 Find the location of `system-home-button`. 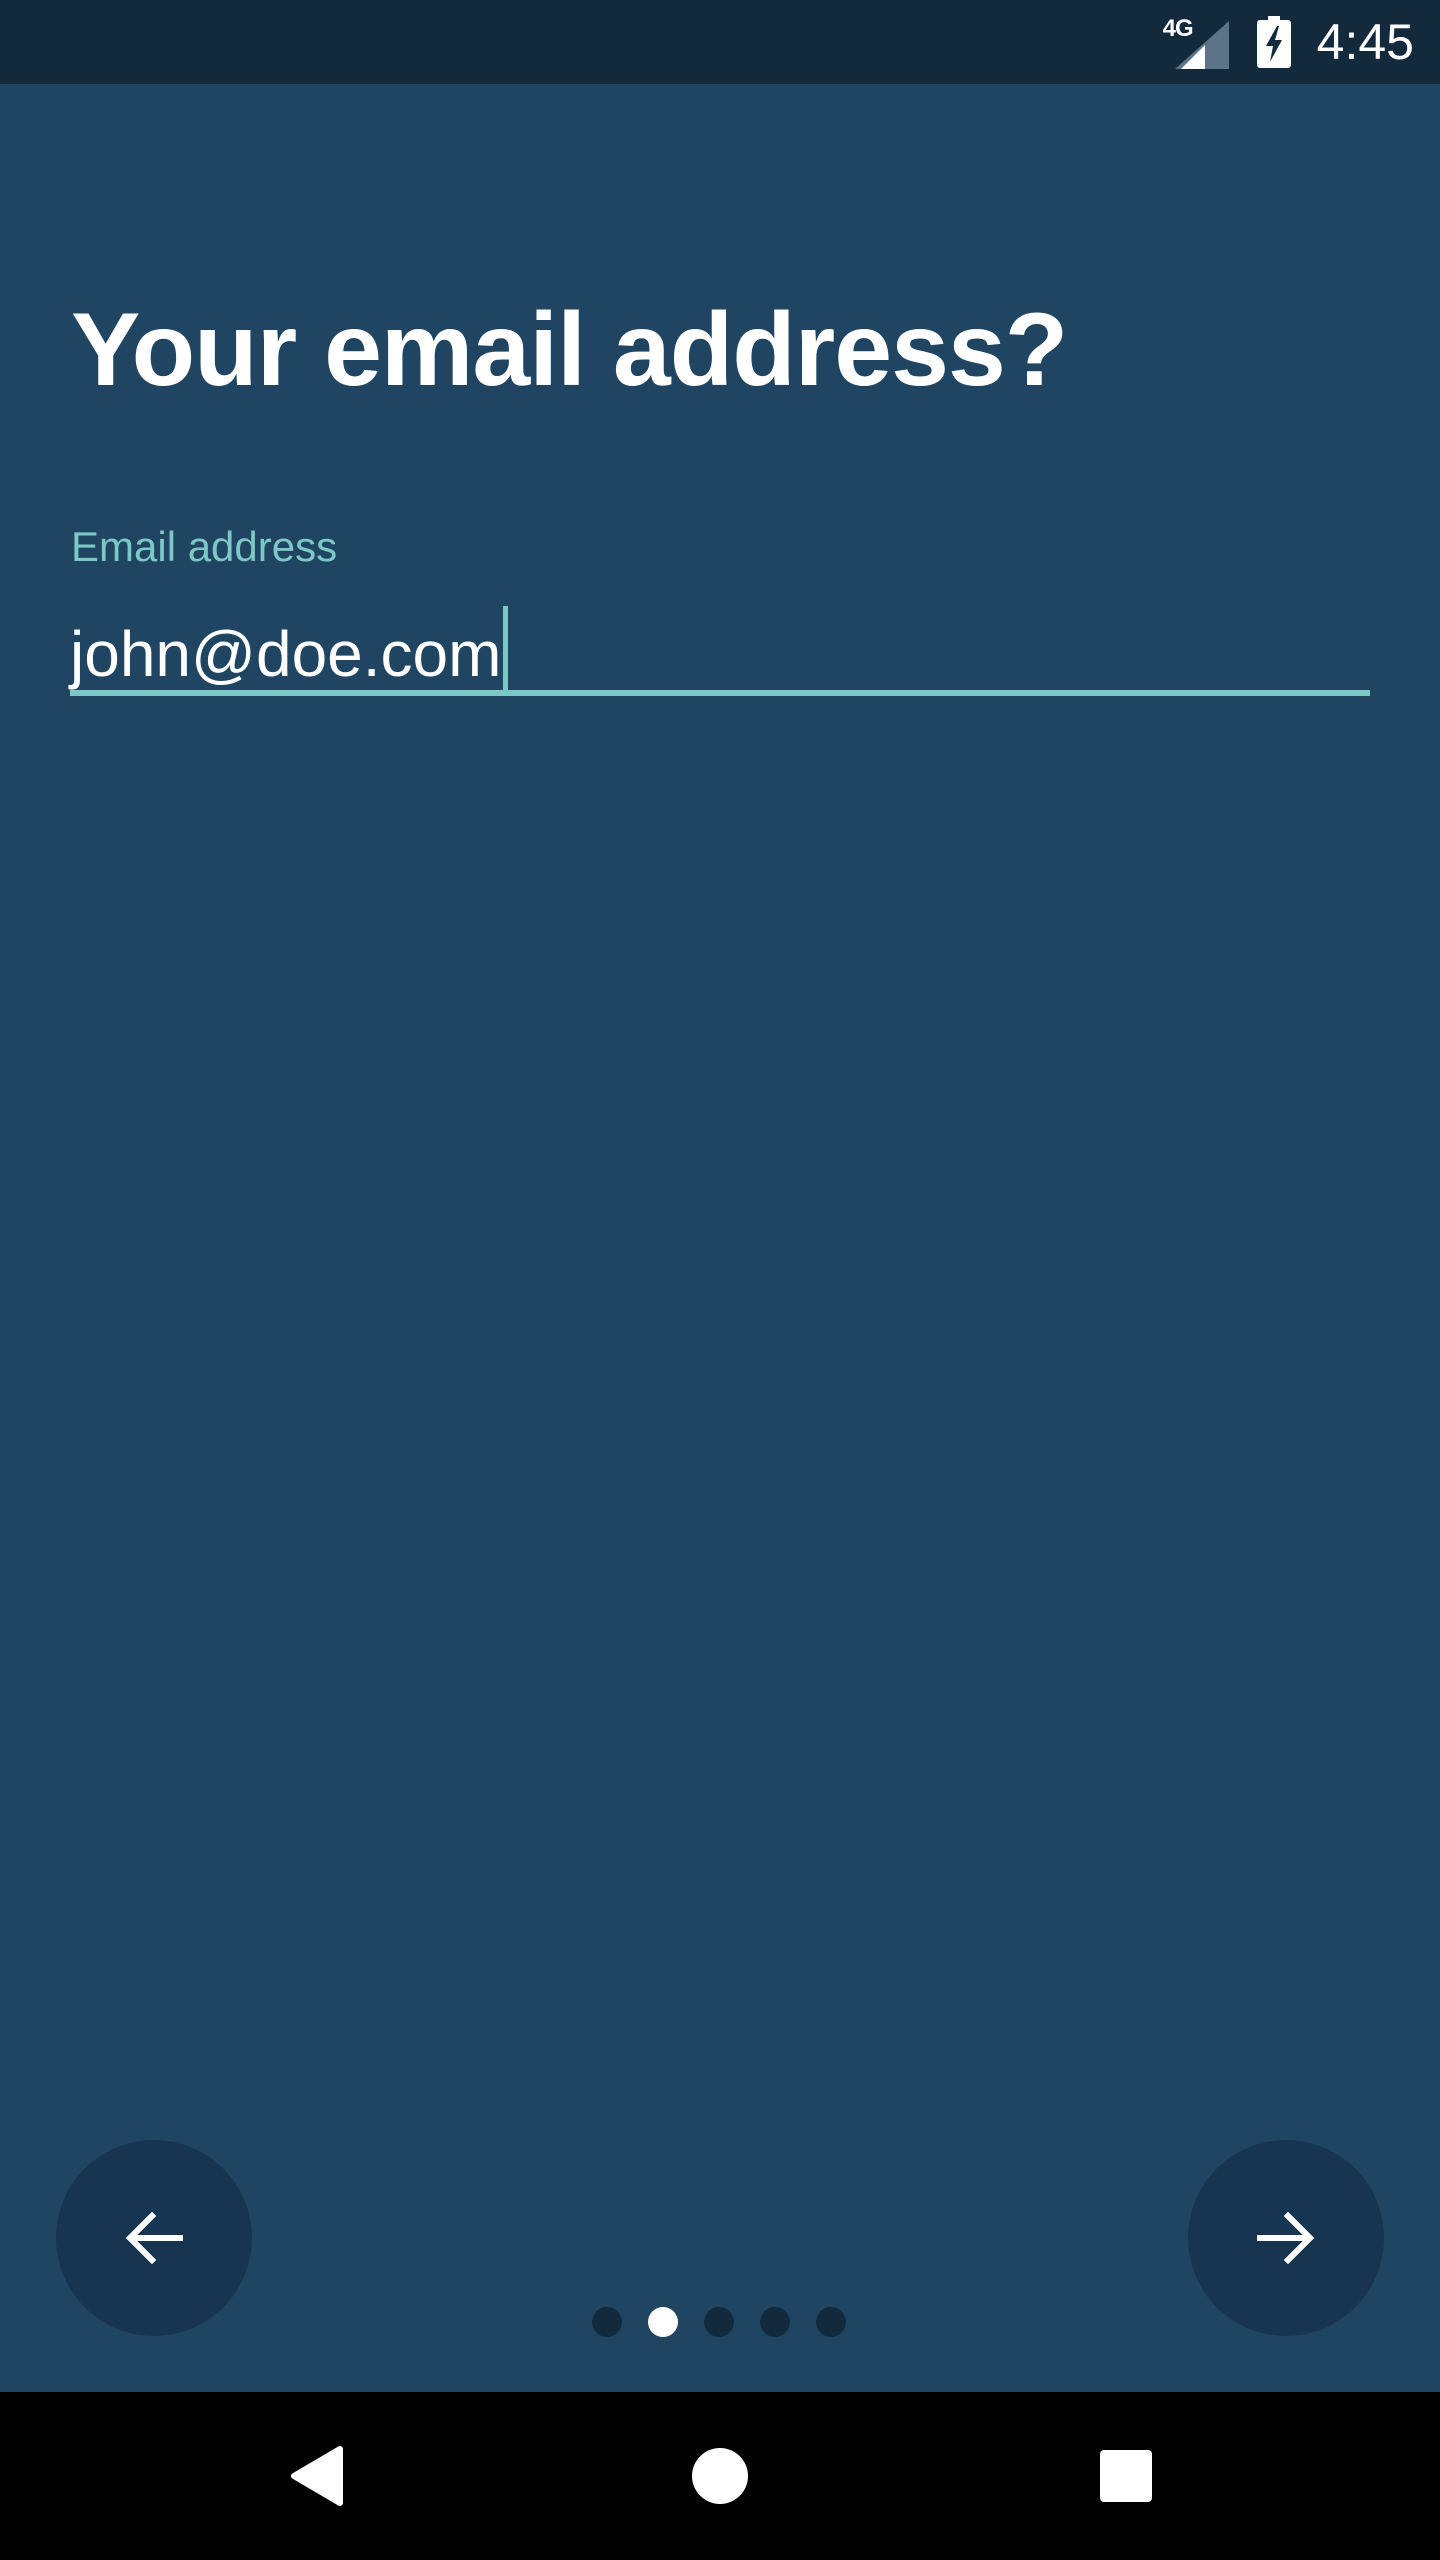

system-home-button is located at coordinates (720, 2476).